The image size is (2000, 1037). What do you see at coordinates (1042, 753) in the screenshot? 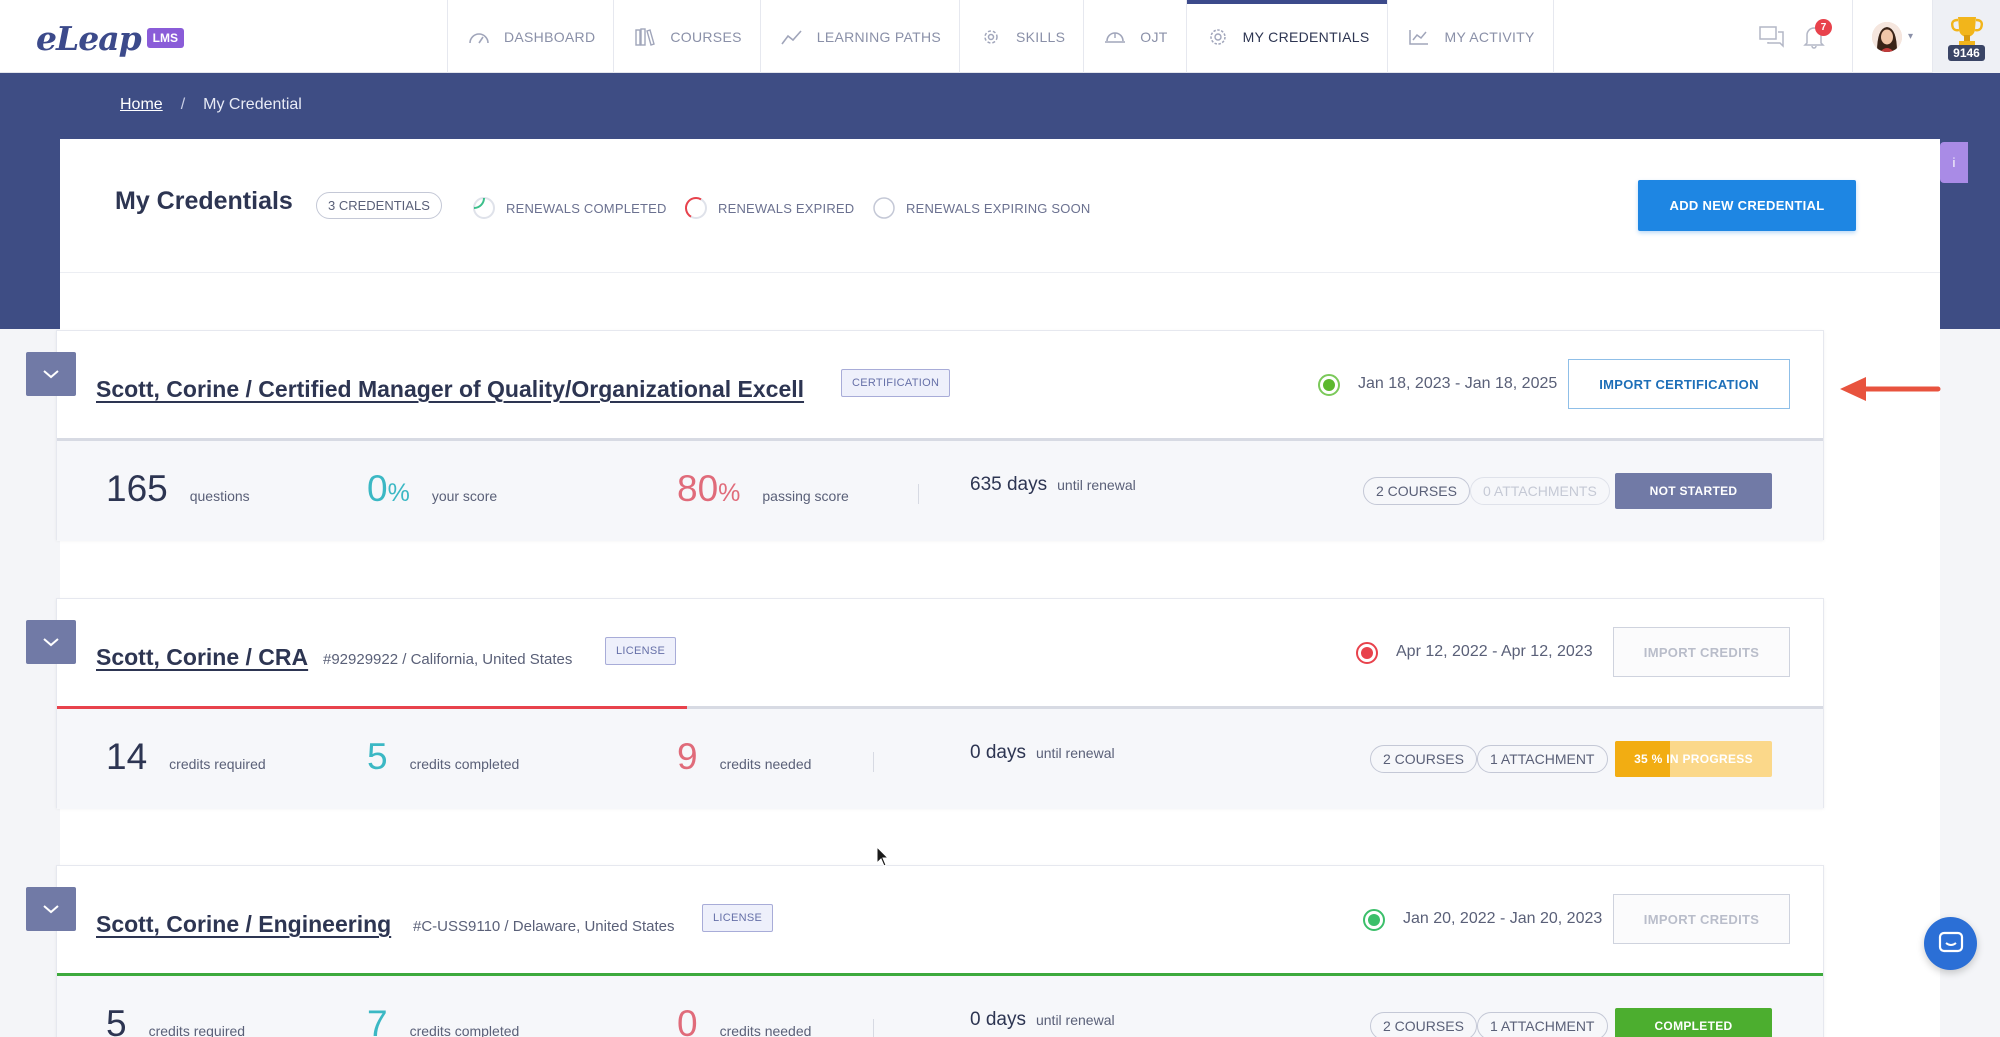
I see `days-until-renewal: 0 days until renewal` at bounding box center [1042, 753].